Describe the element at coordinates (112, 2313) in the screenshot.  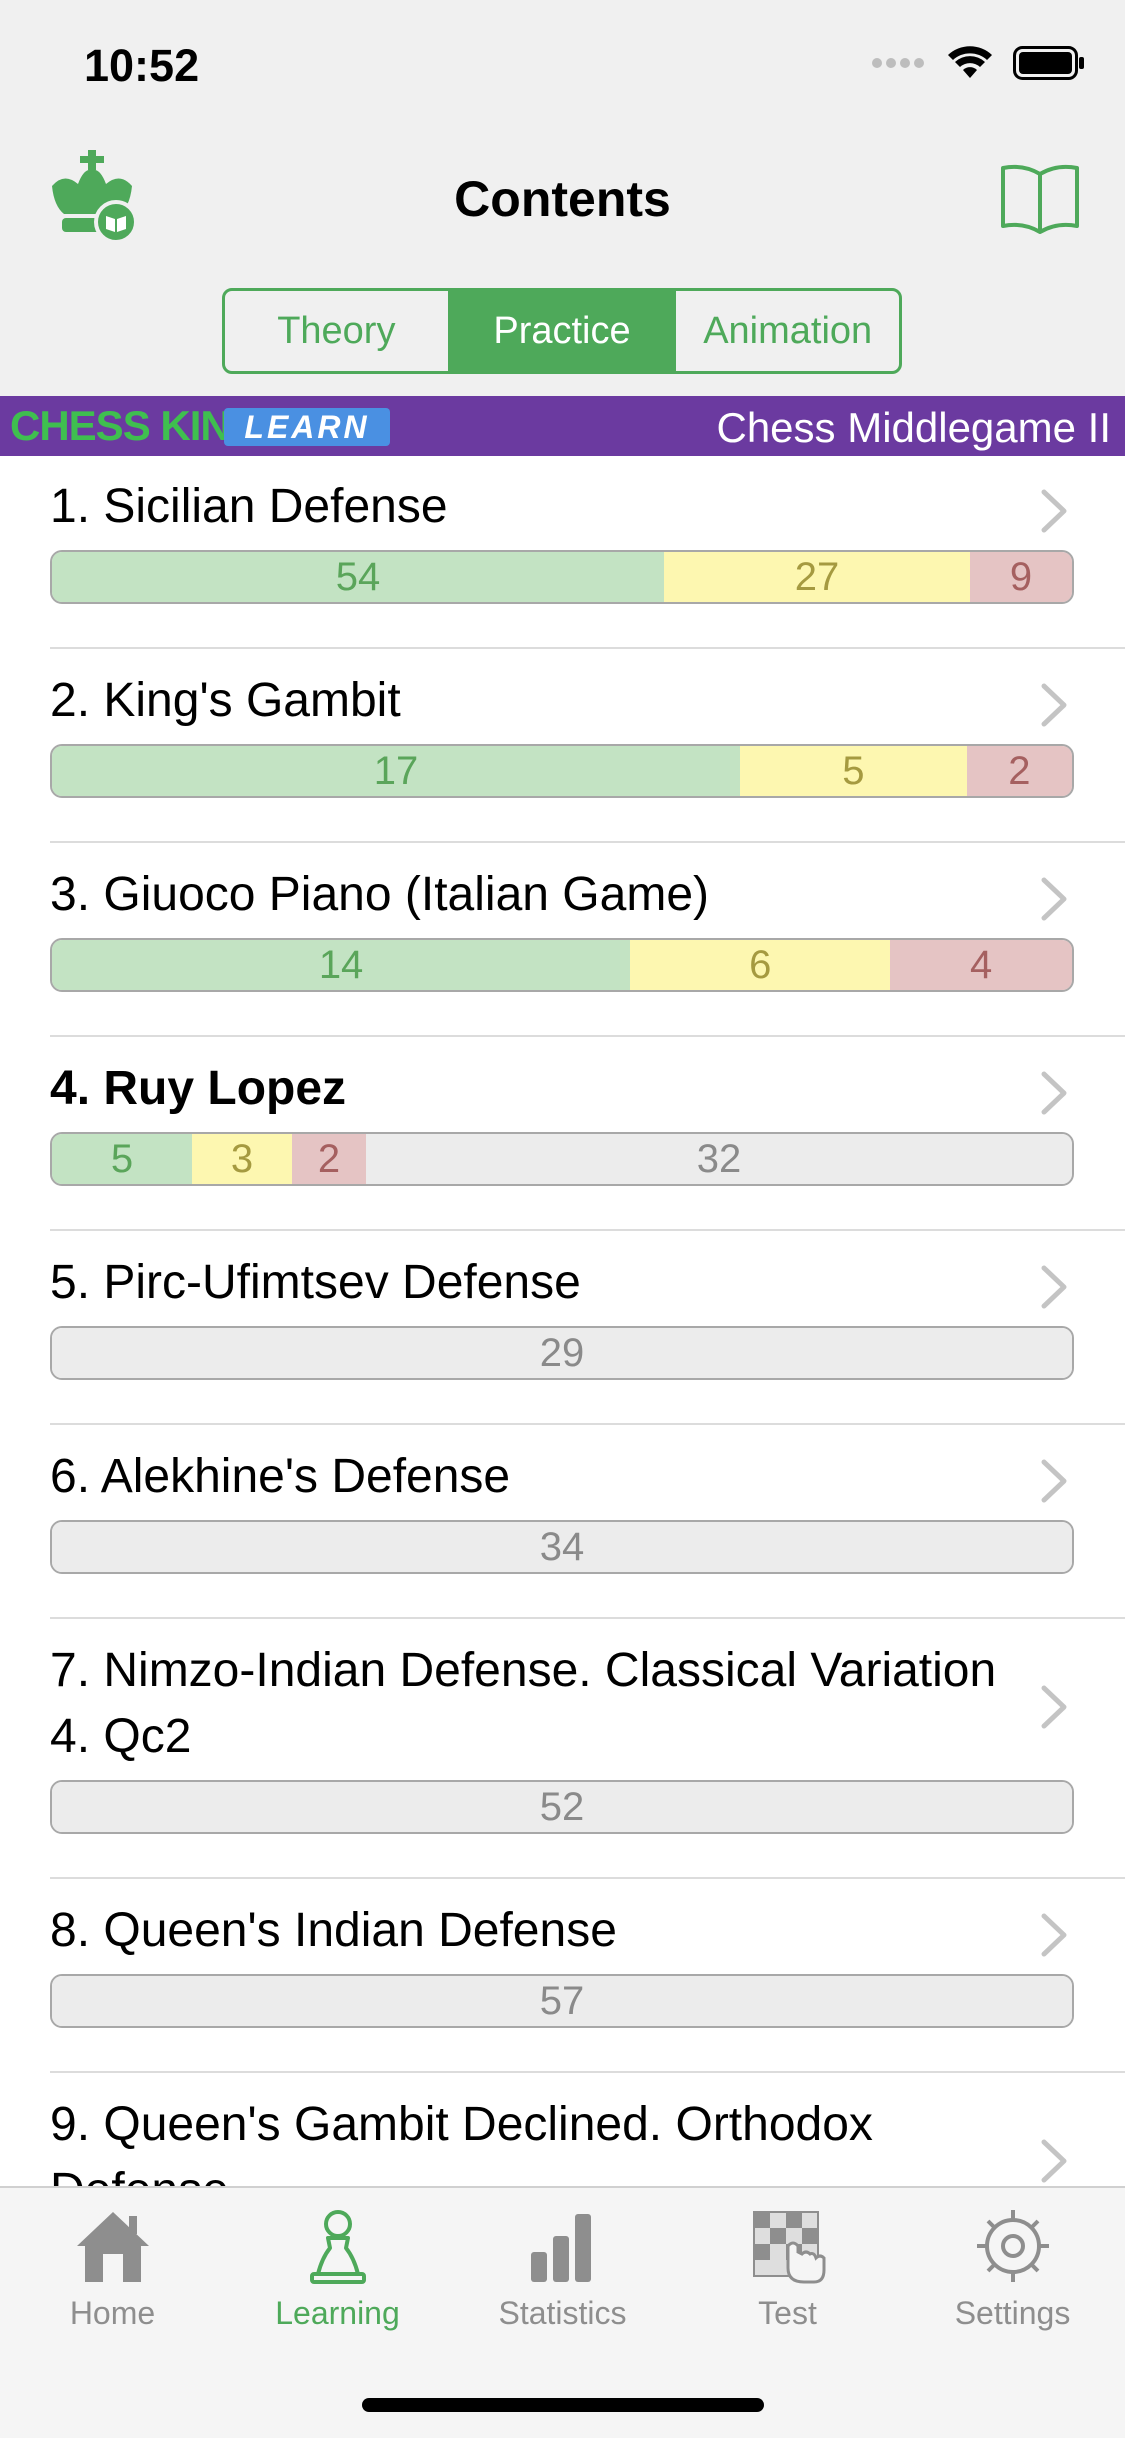
I see `tab-label: Home` at that location.